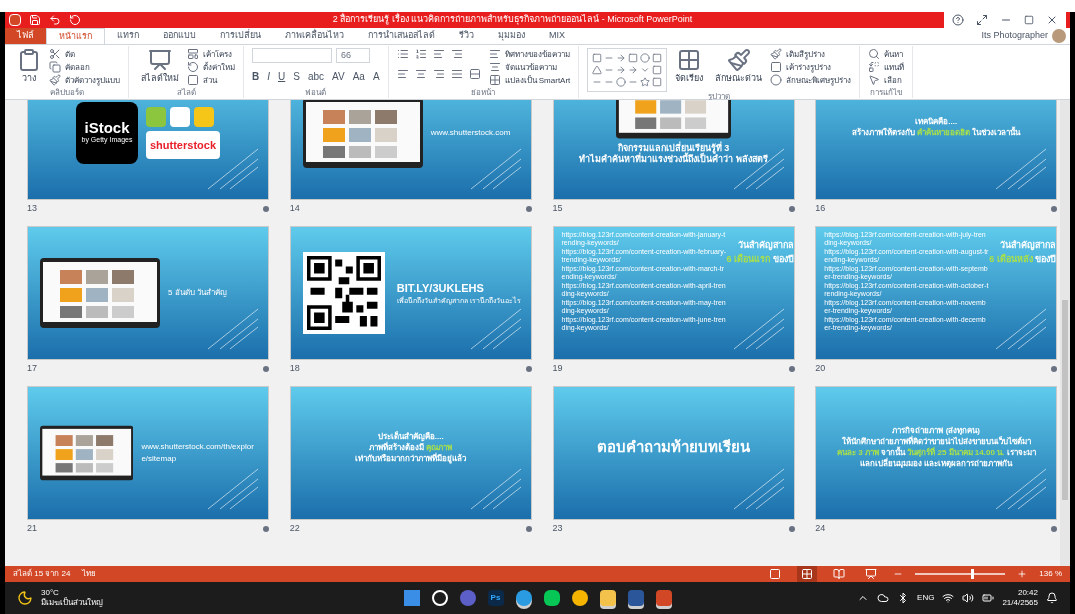 Image resolution: width=1075 pixels, height=614 pixels. I want to click on ribbon-tab: การเปลี่ยน, so click(240, 36).